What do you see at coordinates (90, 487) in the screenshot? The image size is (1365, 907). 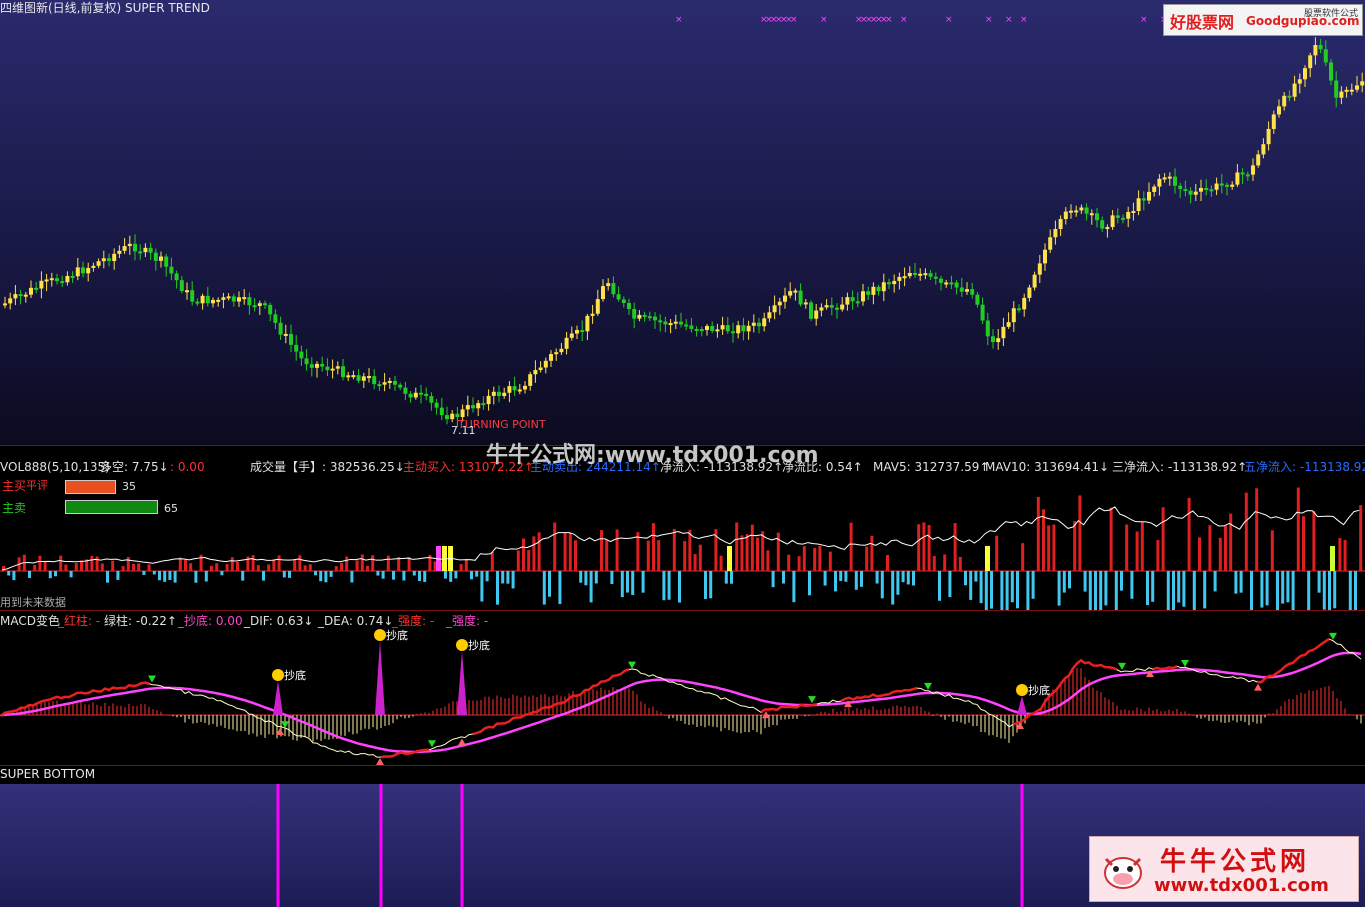 I see `main-buy-bar` at bounding box center [90, 487].